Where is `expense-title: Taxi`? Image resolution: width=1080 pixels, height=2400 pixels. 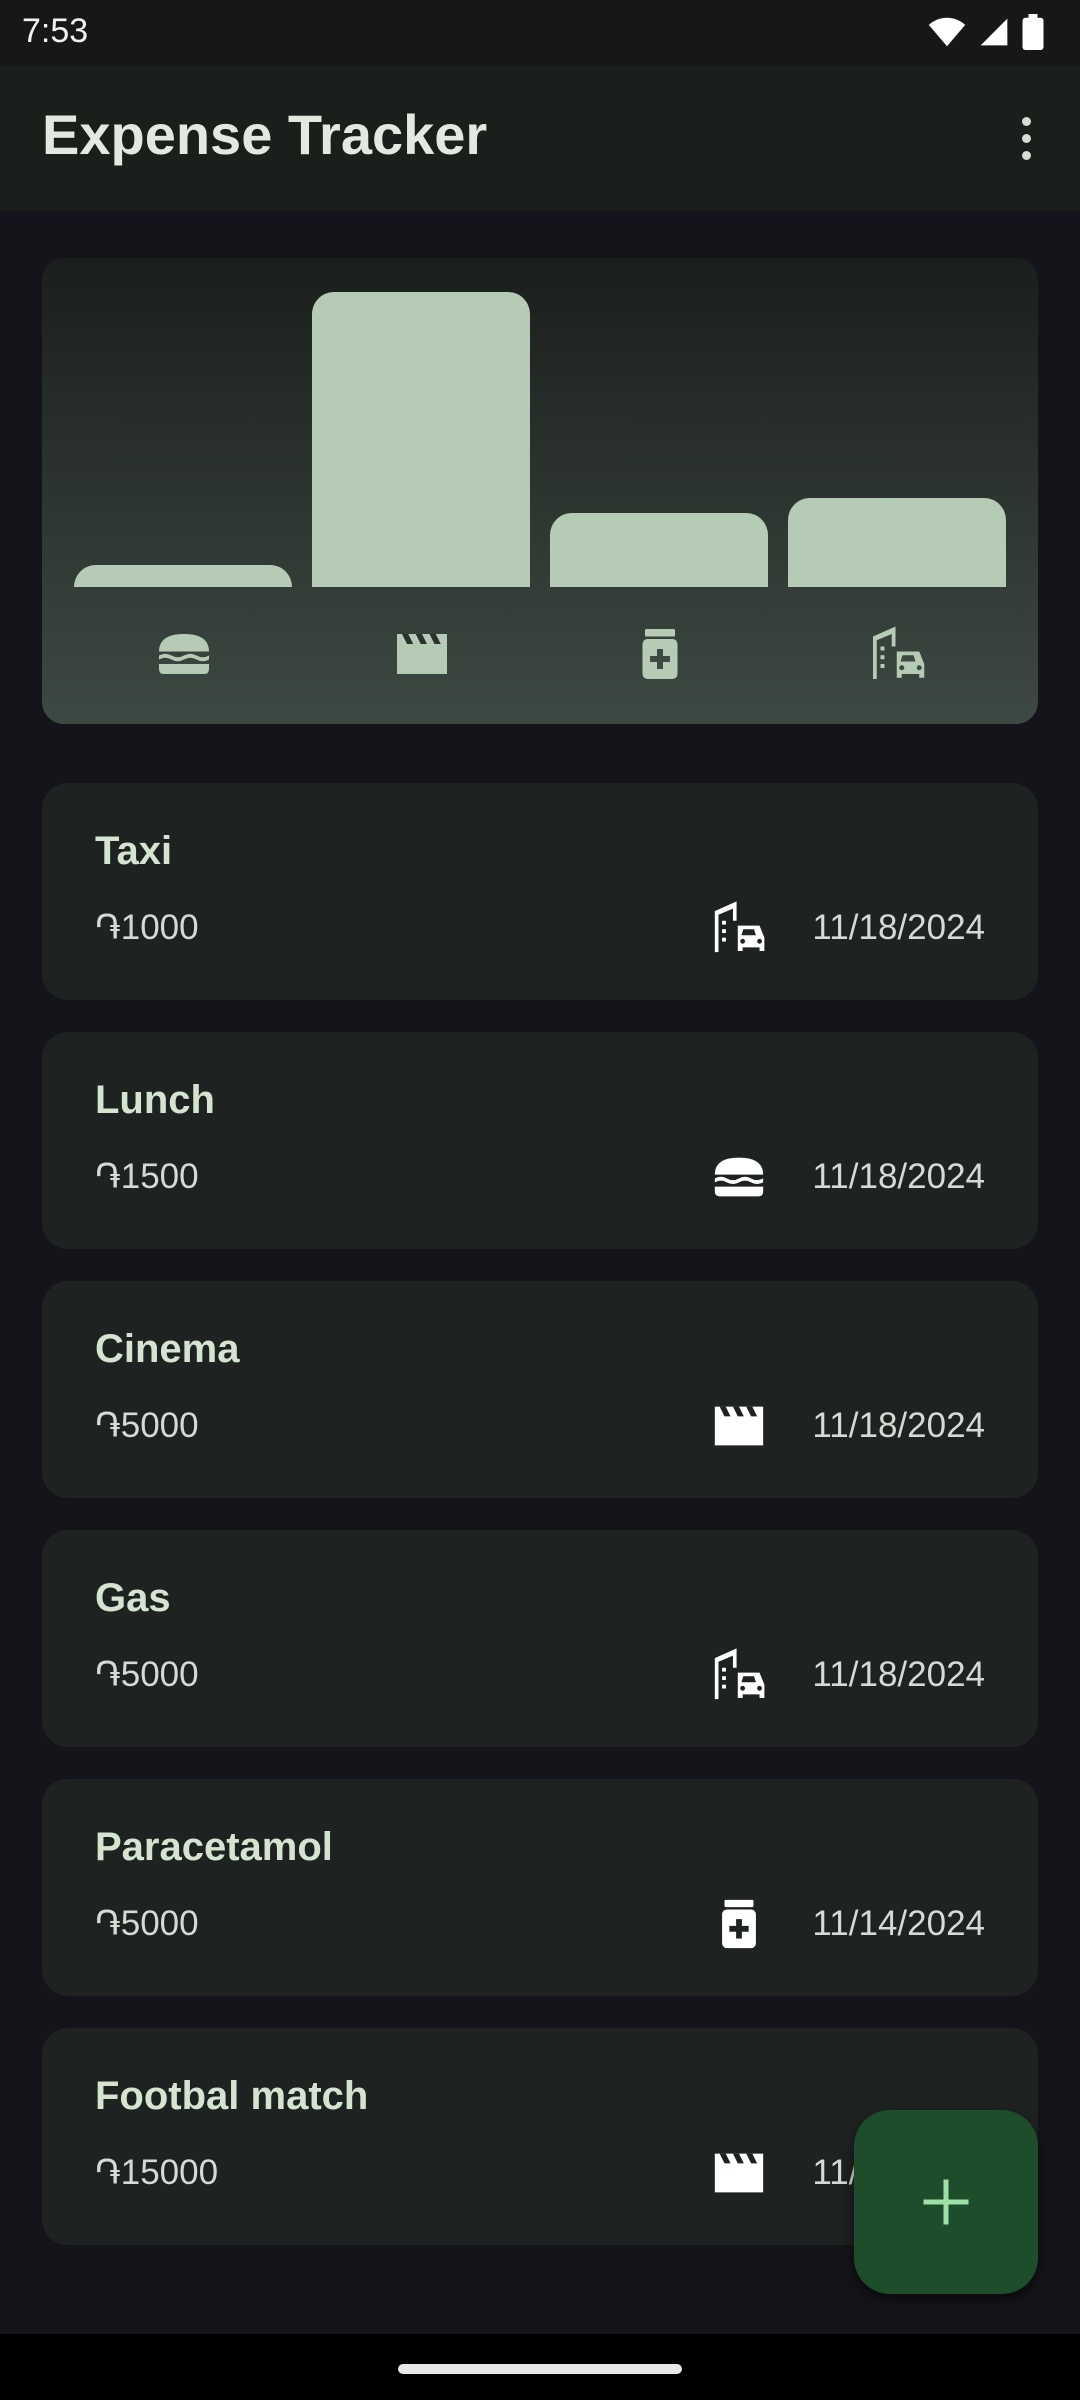 expense-title: Taxi is located at coordinates (134, 851).